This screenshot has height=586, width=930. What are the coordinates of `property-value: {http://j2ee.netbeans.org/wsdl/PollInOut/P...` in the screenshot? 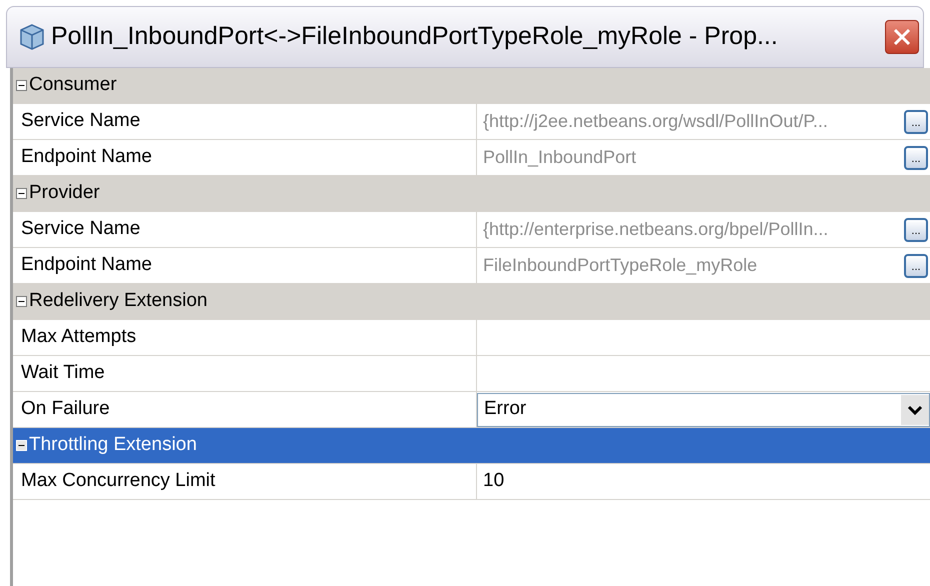 It's located at (656, 121).